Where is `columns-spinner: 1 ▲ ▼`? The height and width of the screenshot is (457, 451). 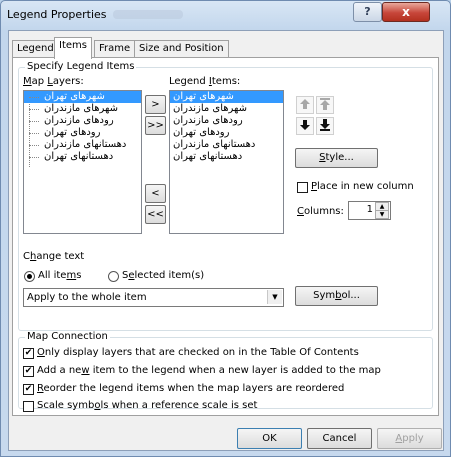 columns-spinner: 1 ▲ ▼ is located at coordinates (369, 210).